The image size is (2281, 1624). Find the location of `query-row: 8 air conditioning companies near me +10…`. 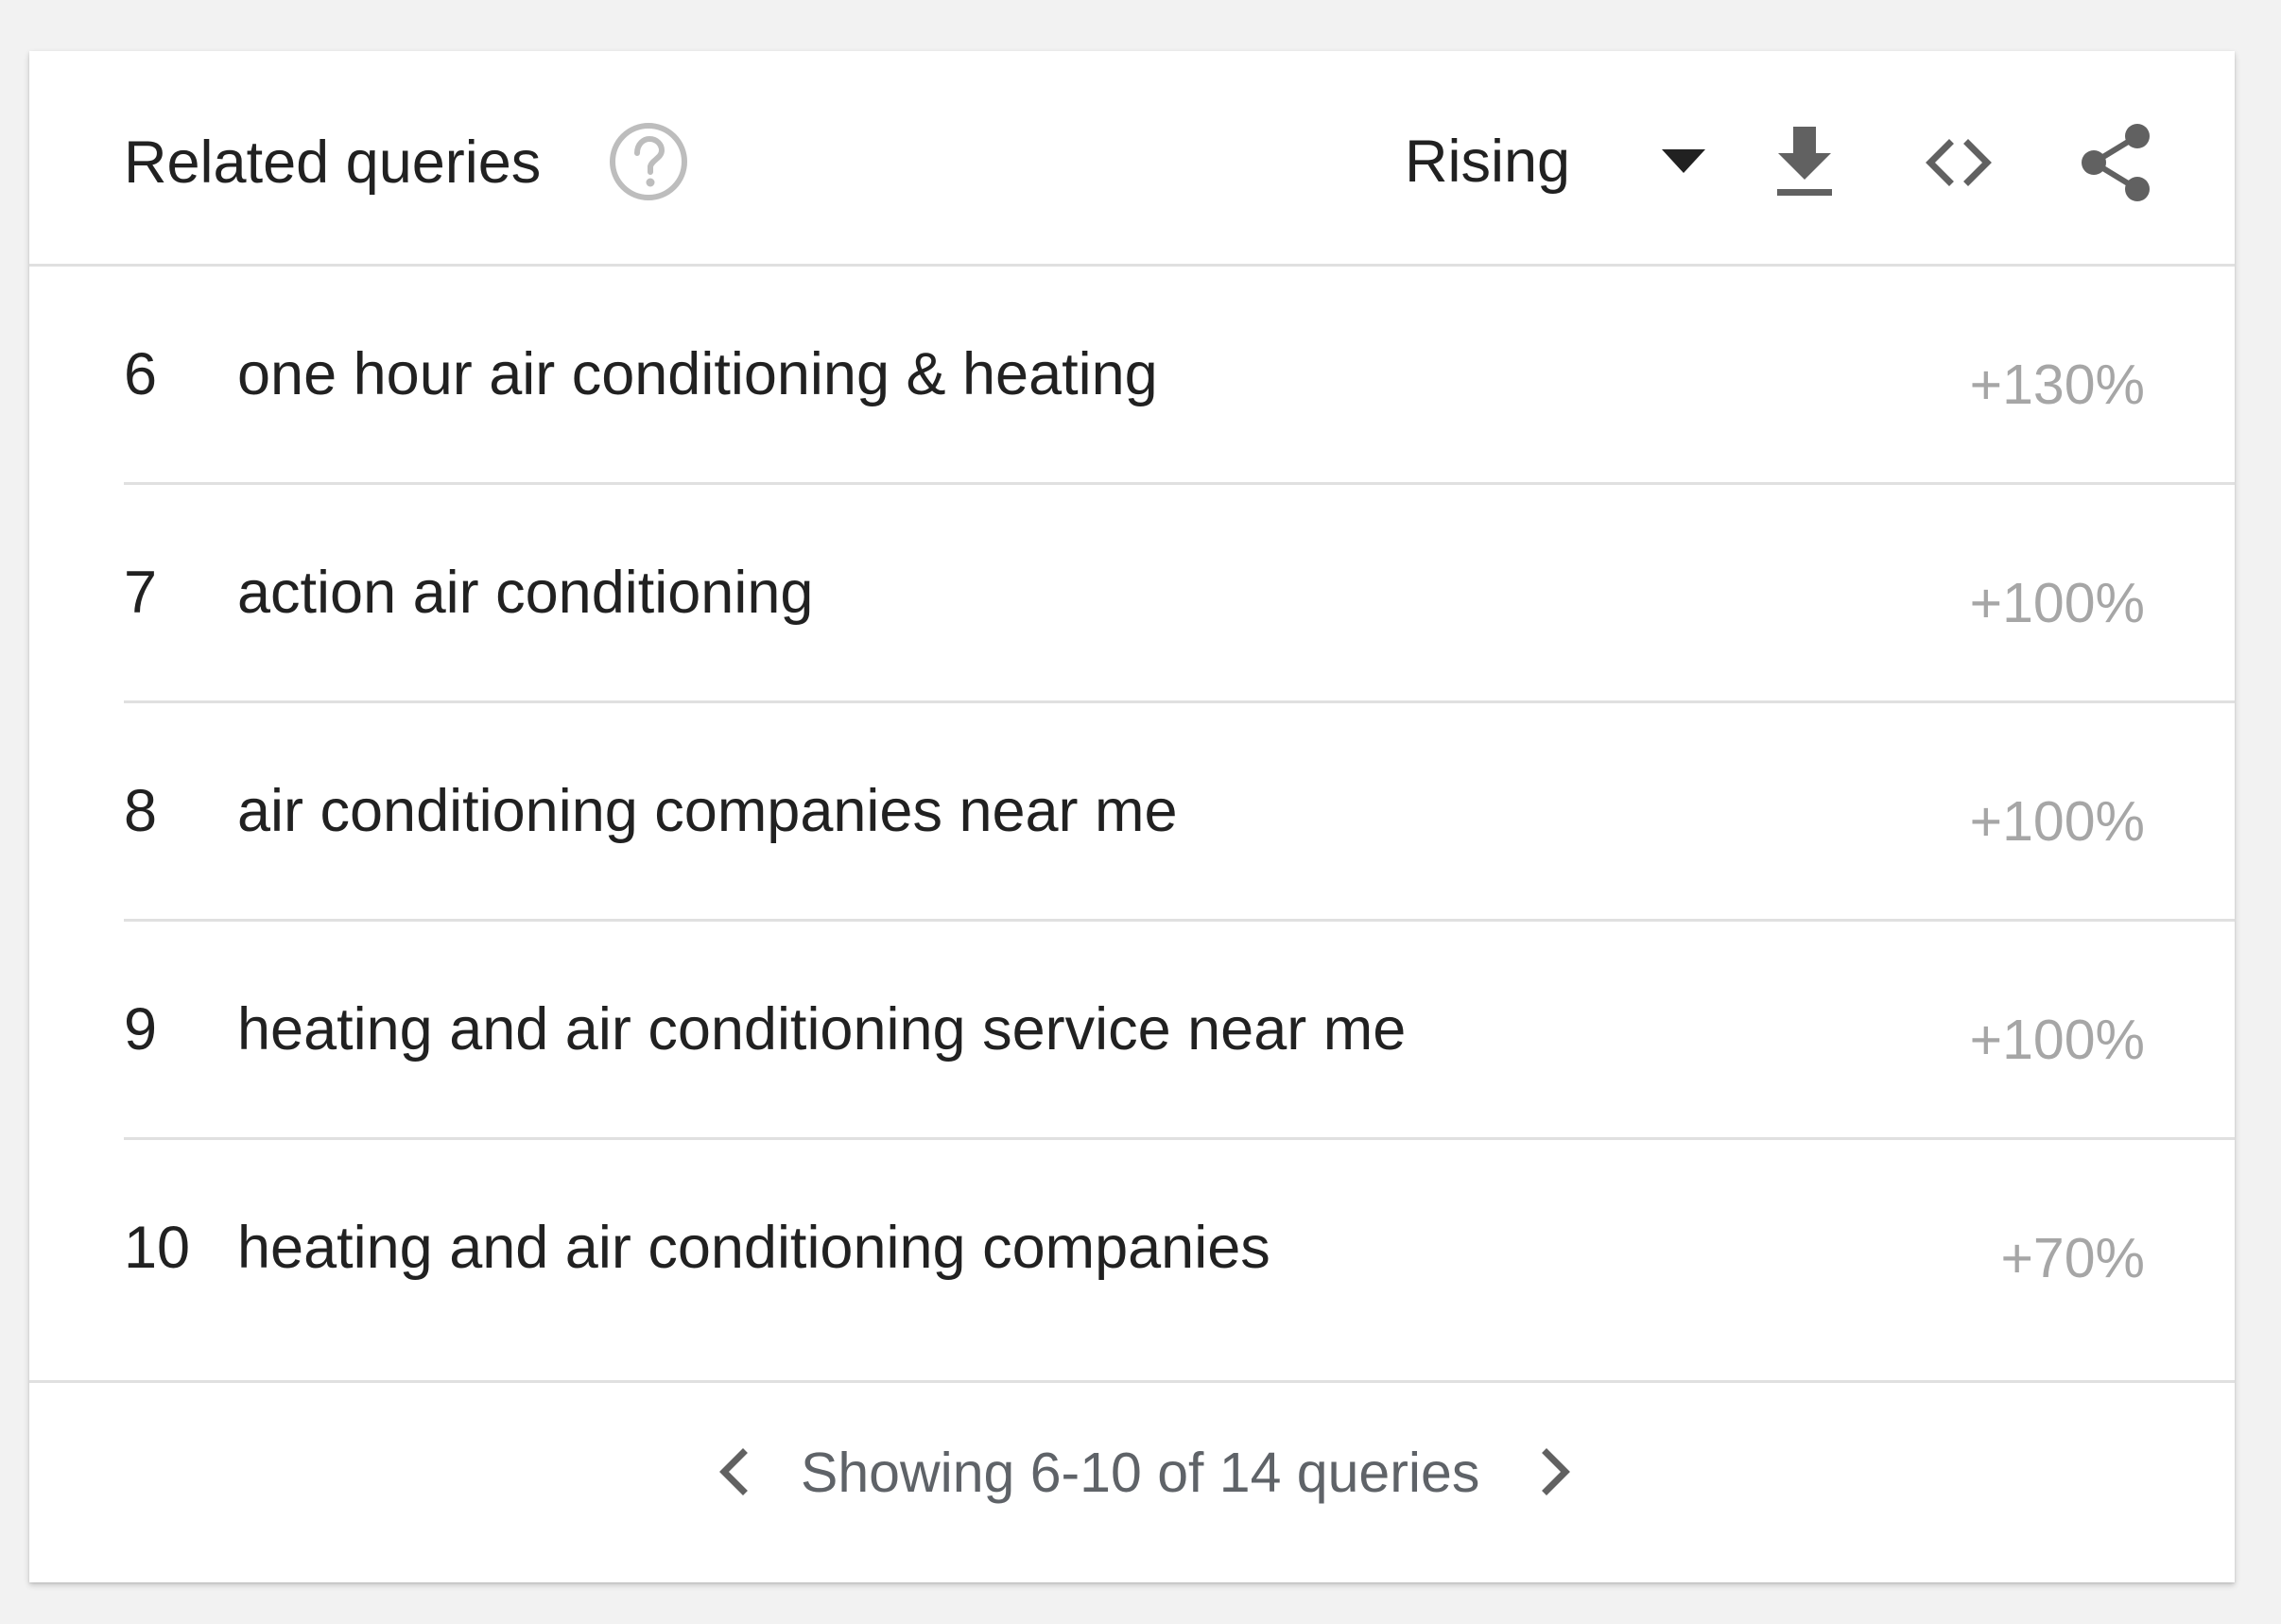

query-row: 8 air conditioning companies near me +10… is located at coordinates (1132, 812).